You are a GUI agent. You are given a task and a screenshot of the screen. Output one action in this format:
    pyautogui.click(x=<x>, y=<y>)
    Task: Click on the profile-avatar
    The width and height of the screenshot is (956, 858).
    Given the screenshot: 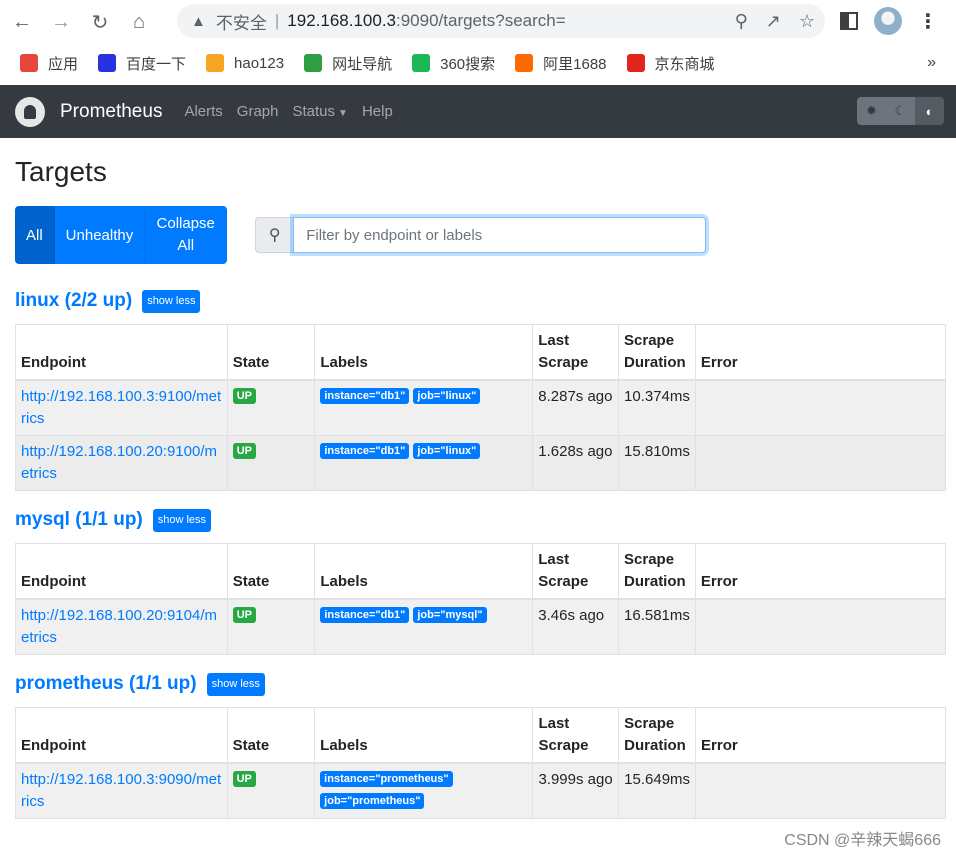 What is the action you would take?
    pyautogui.click(x=888, y=21)
    